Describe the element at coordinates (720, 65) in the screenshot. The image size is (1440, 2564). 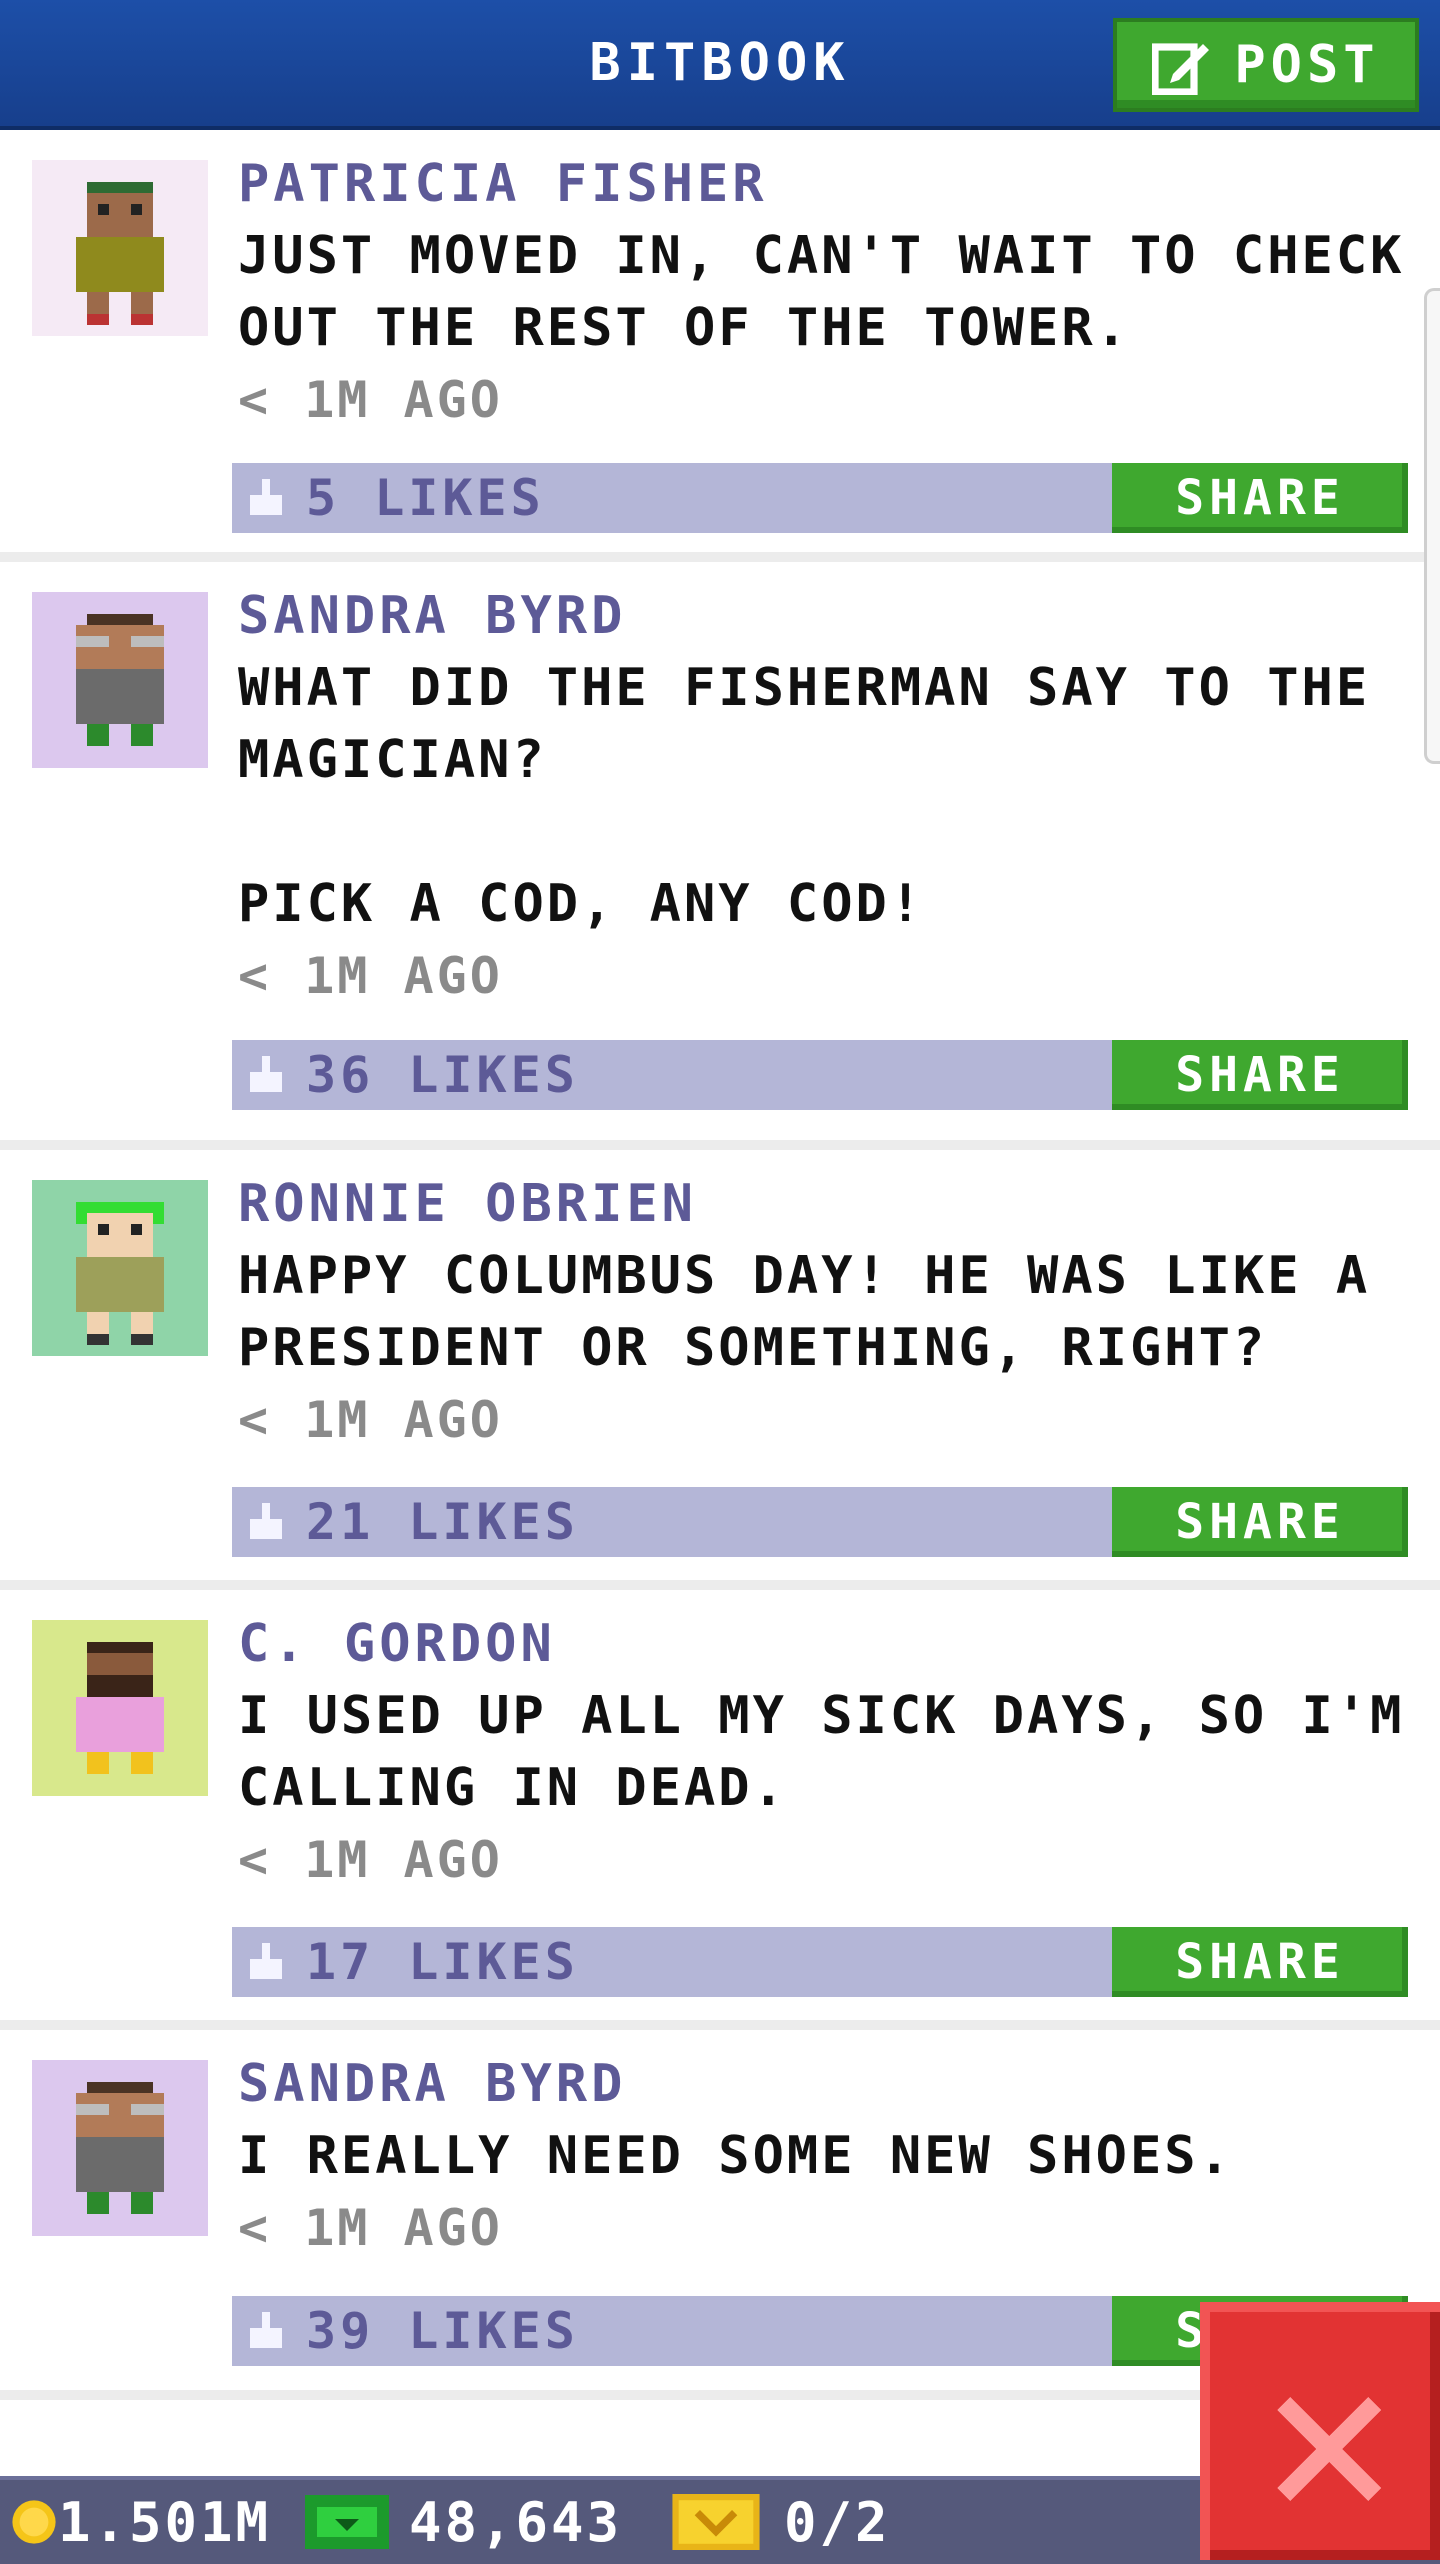
I see `app-header: BITBOOK POST` at that location.